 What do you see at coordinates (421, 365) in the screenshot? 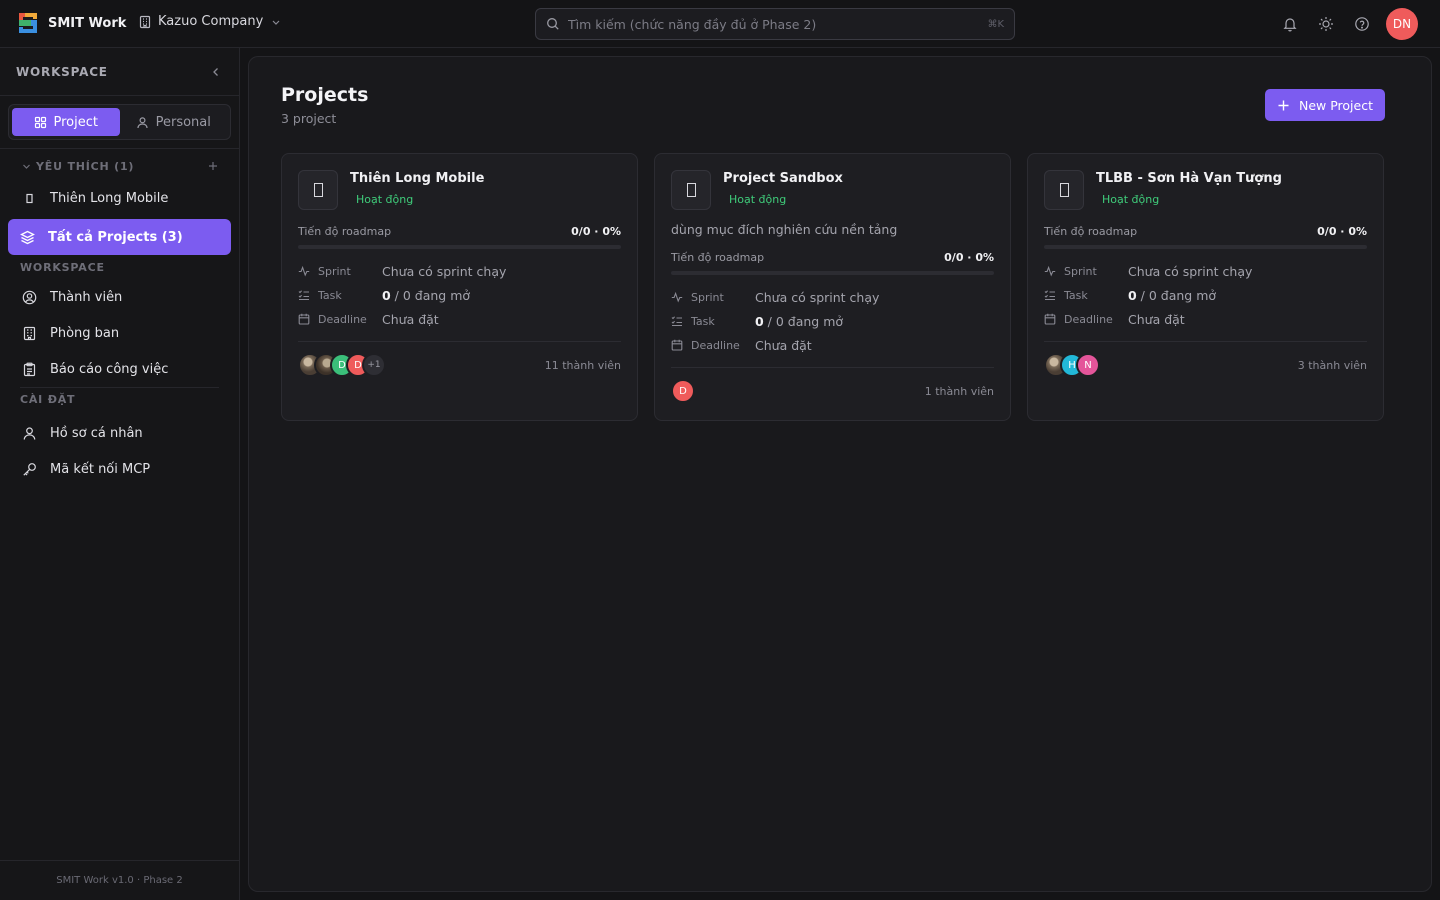
I see `member-avatars: D D +1` at bounding box center [421, 365].